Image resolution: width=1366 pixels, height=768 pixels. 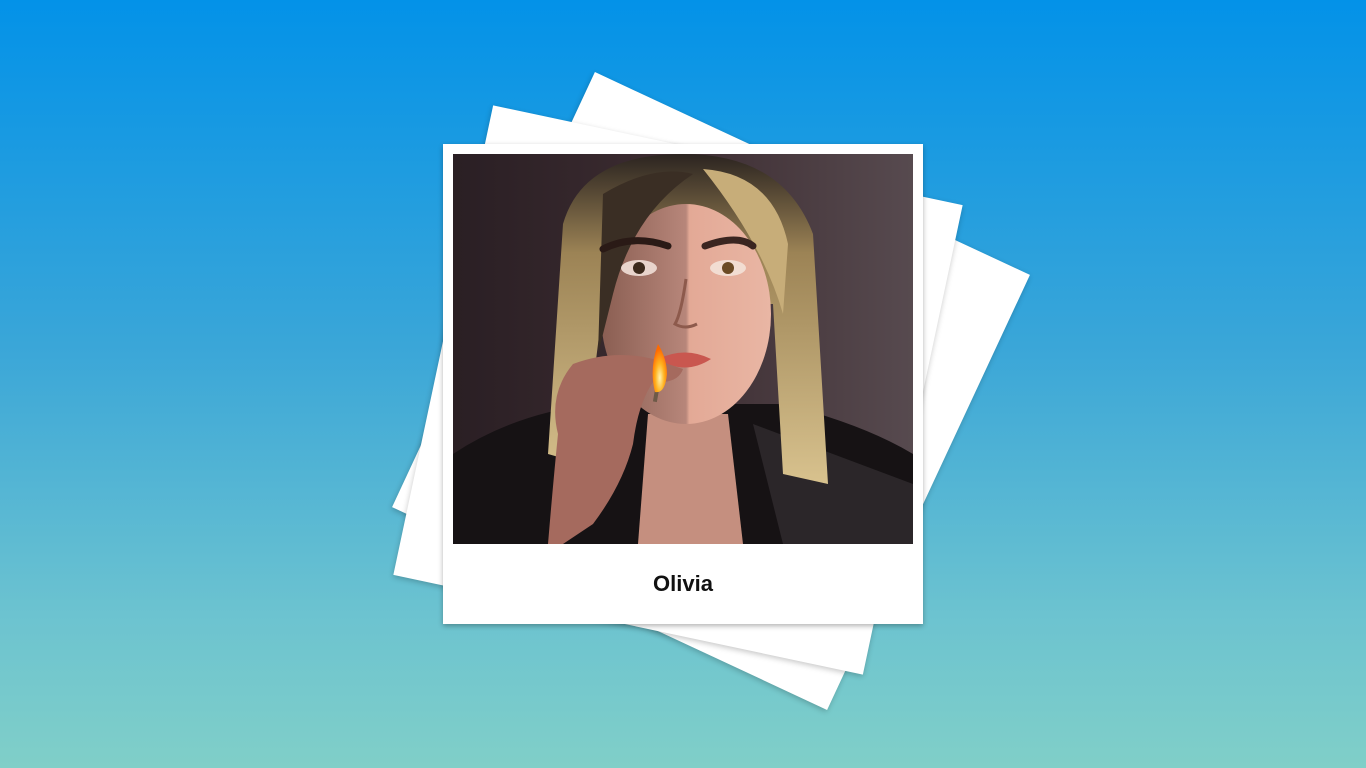 I want to click on polaroid-caption: Olivia, so click(x=683, y=583).